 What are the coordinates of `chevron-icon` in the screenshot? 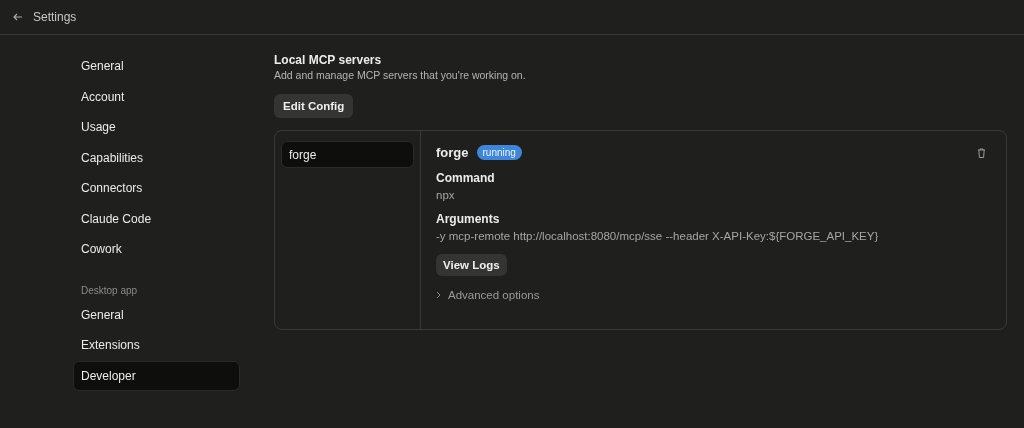 It's located at (439, 295).